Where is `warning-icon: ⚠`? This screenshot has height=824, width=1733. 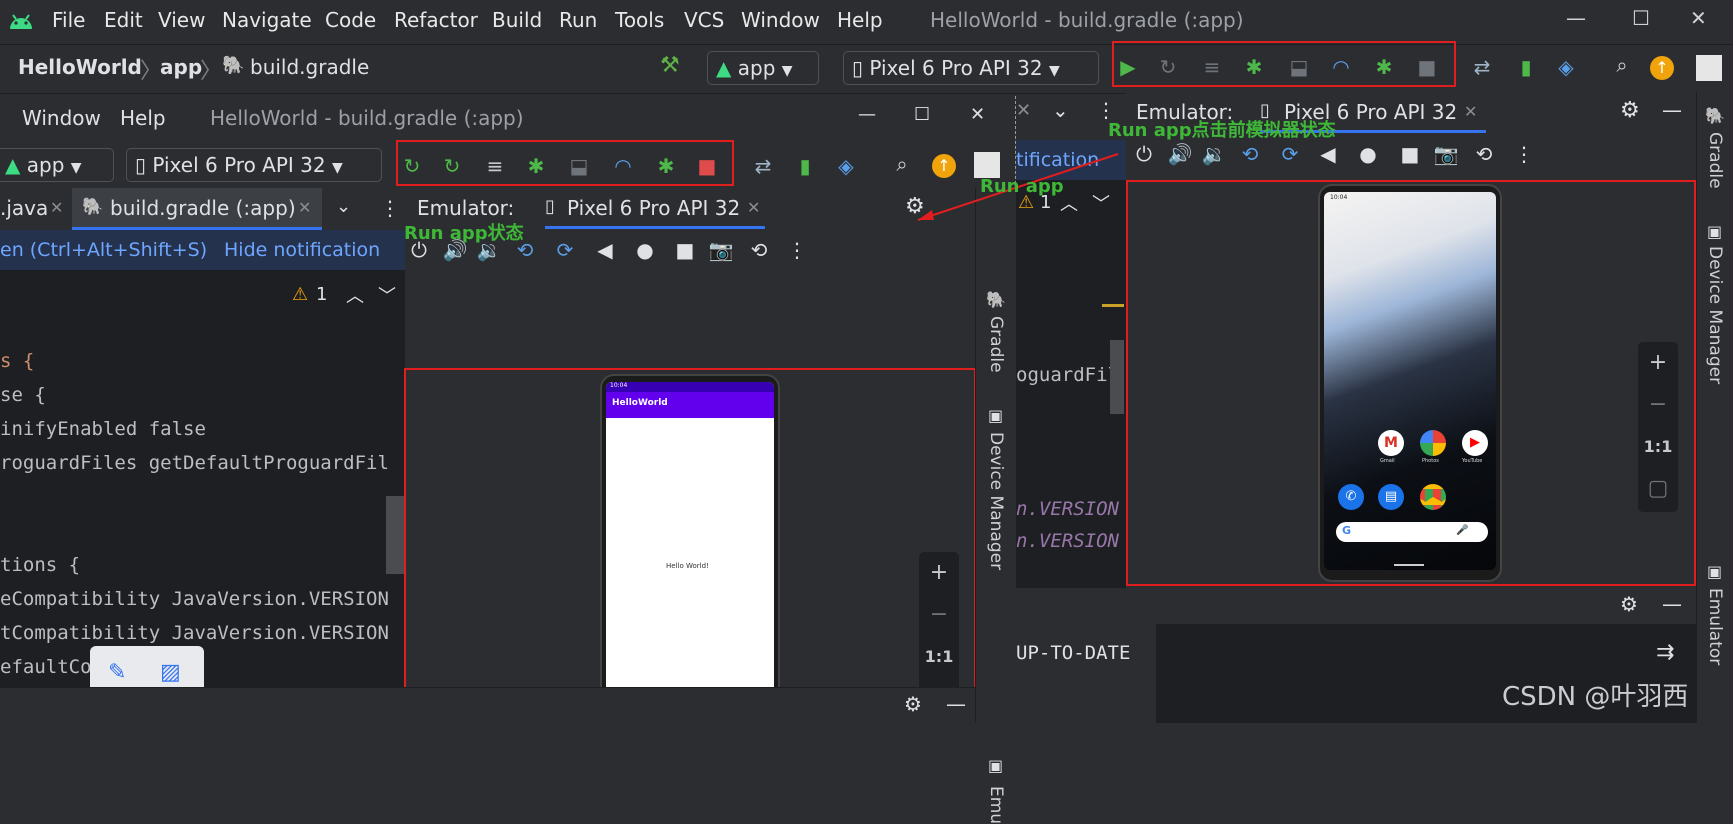 warning-icon: ⚠ is located at coordinates (300, 294).